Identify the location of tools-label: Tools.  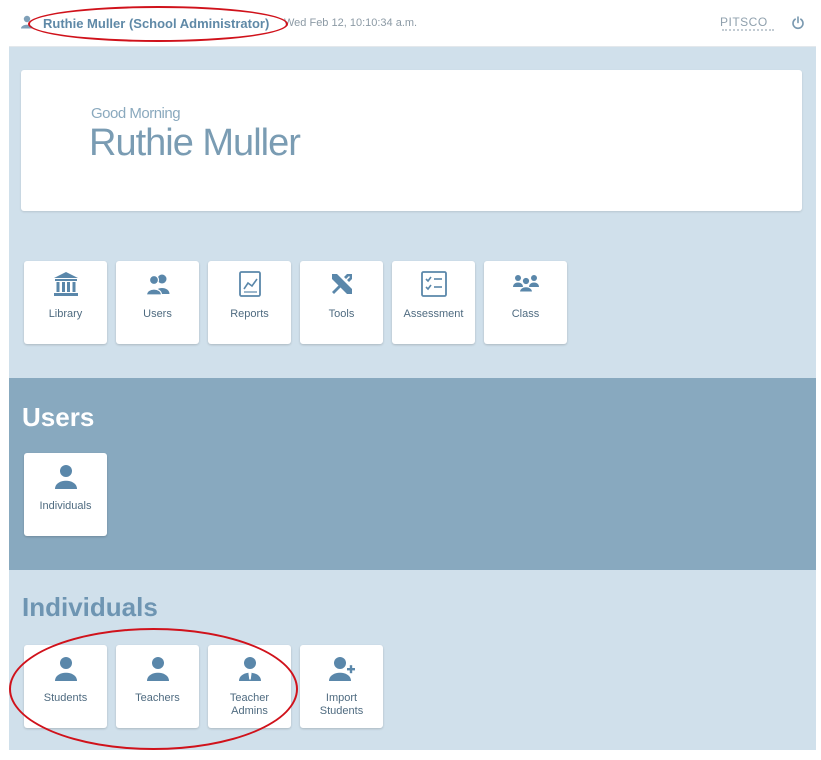
(341, 314).